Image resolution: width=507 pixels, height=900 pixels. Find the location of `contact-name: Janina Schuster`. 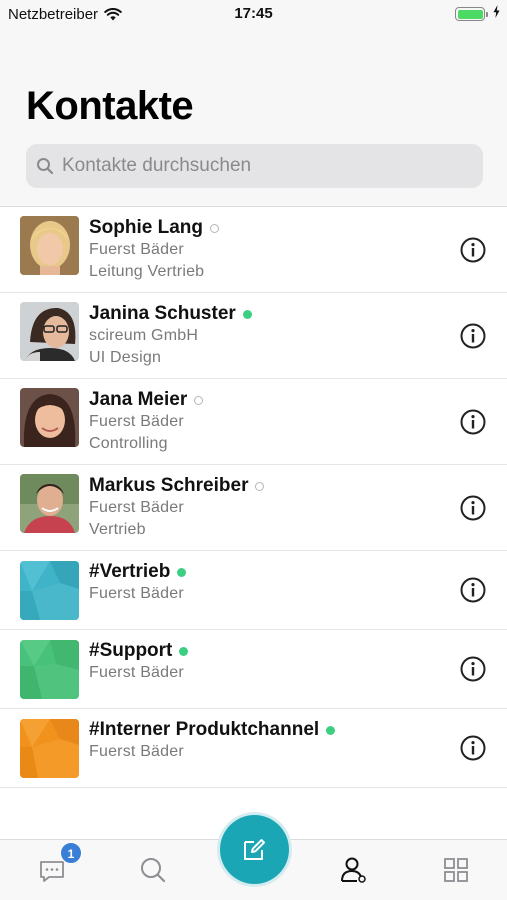

contact-name: Janina Schuster is located at coordinates (162, 313).